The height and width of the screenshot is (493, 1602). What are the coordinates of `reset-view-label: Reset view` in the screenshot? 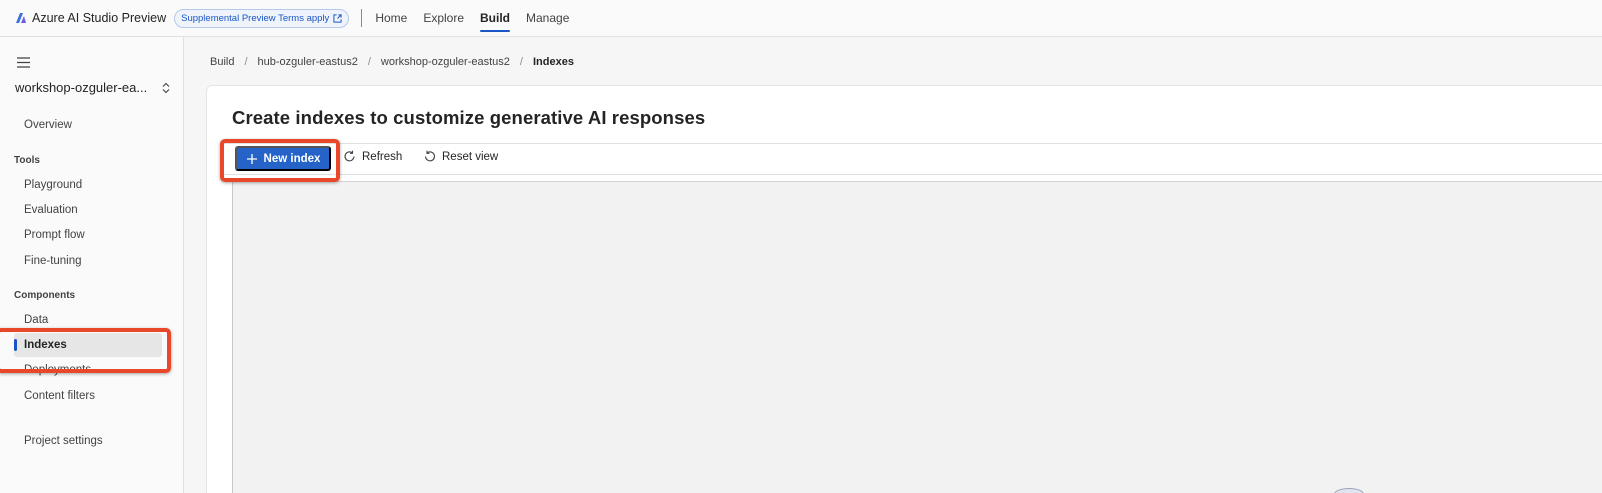 It's located at (470, 156).